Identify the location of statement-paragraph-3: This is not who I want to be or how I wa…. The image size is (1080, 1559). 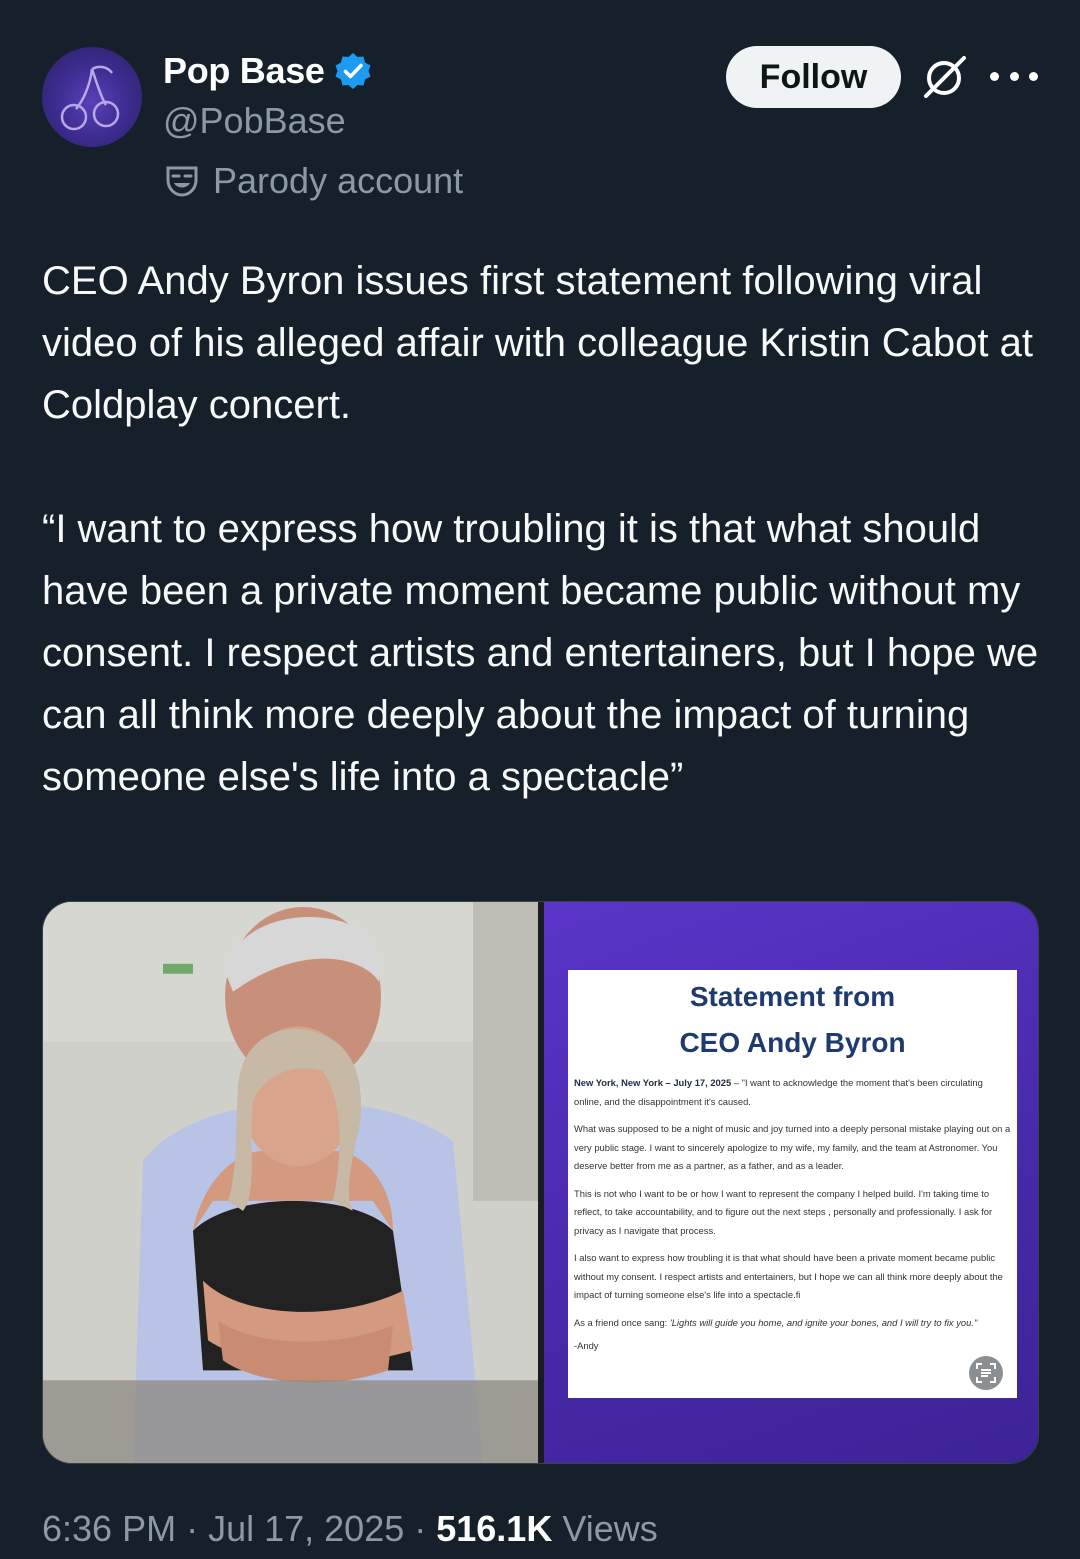
(783, 1211).